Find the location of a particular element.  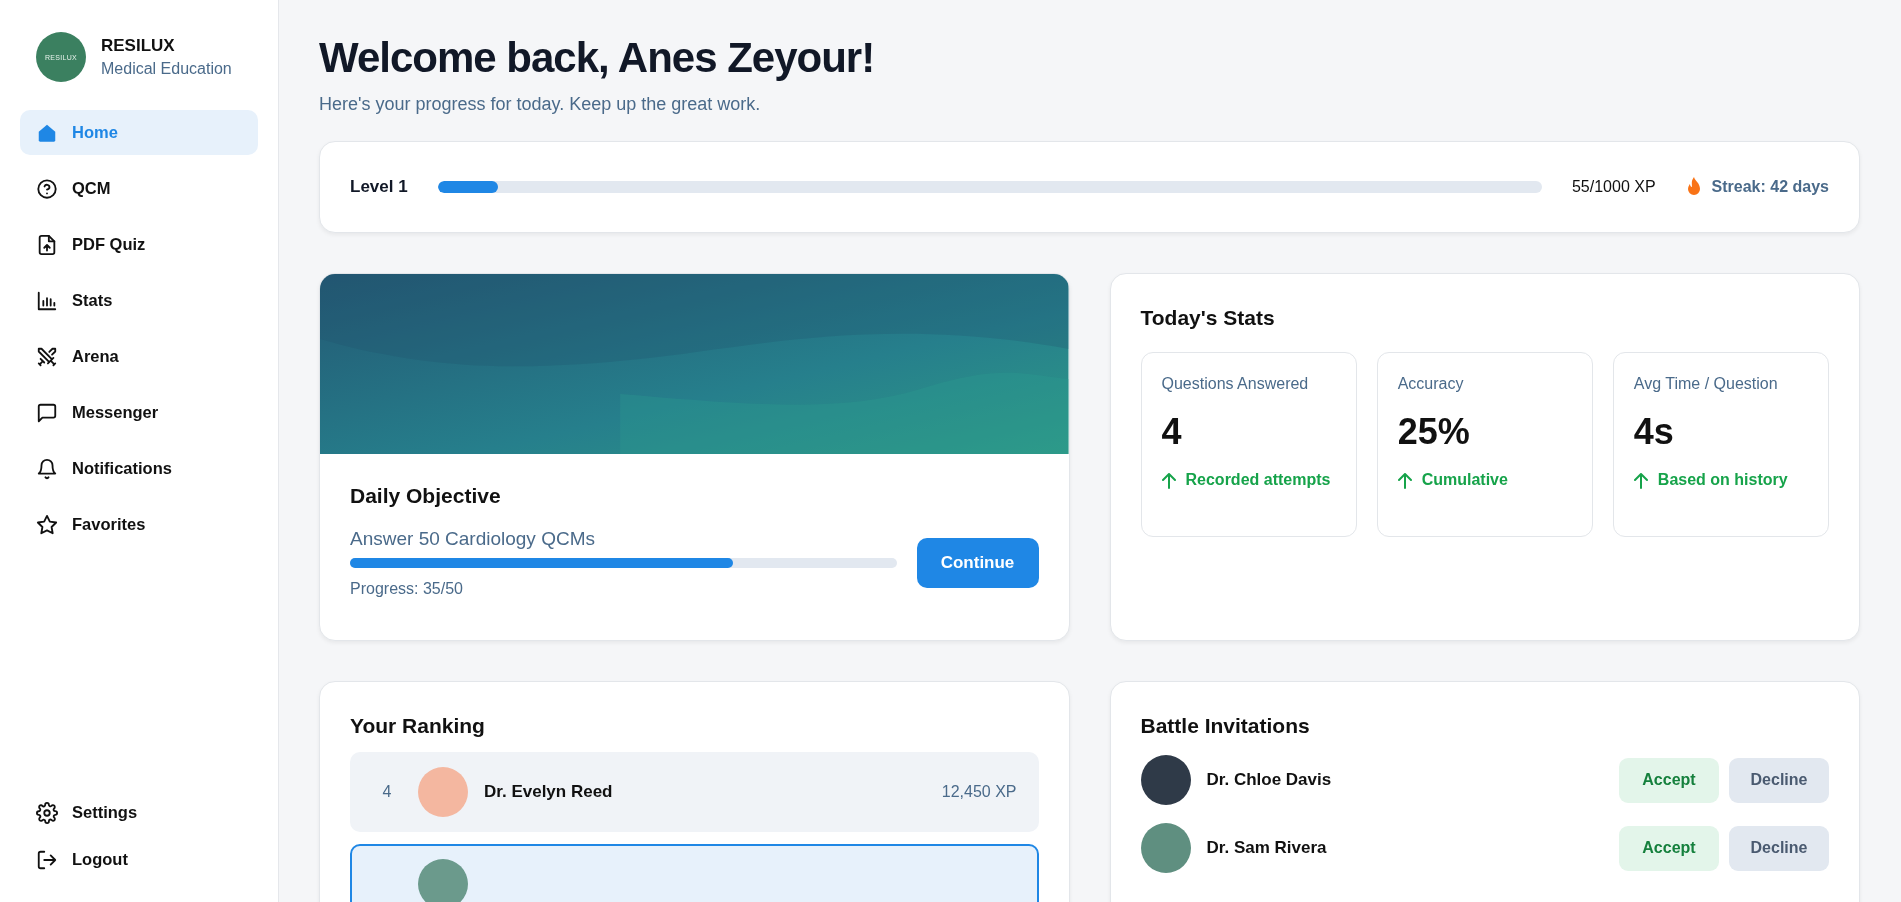

card-title: Your Ranking is located at coordinates (418, 726).